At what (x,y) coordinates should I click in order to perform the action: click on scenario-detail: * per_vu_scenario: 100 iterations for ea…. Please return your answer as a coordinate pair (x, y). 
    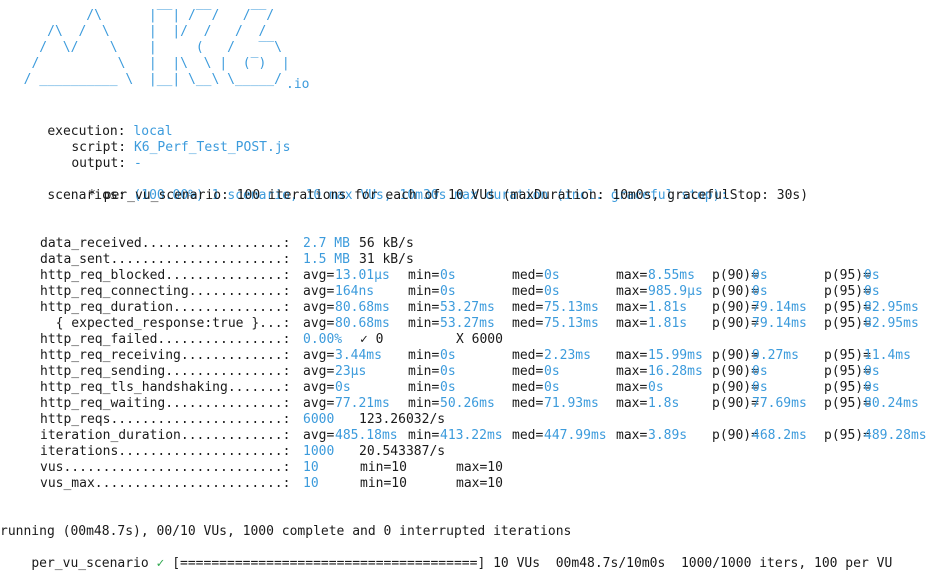
    Looking at the image, I should click on (448, 195).